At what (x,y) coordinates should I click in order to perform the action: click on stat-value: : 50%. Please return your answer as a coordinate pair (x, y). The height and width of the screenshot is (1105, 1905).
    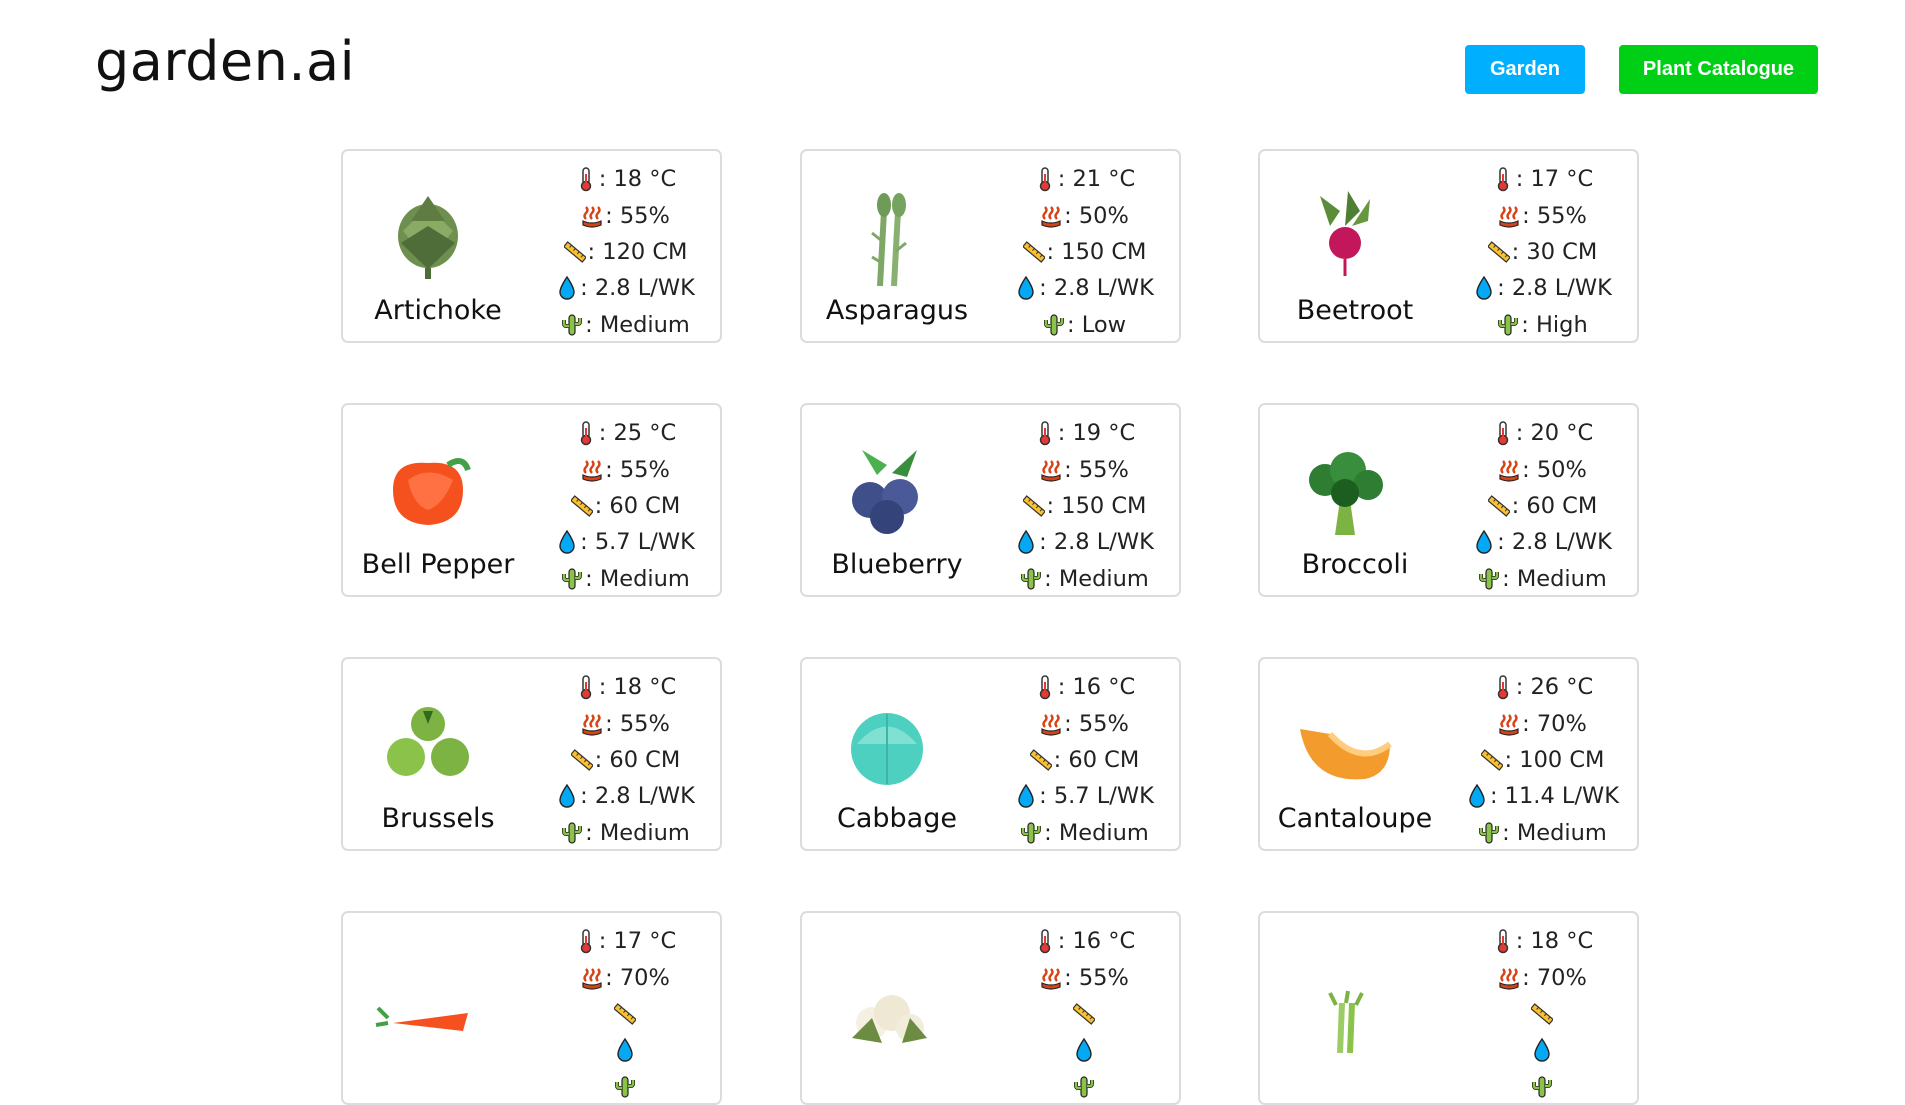
    Looking at the image, I should click on (1096, 215).